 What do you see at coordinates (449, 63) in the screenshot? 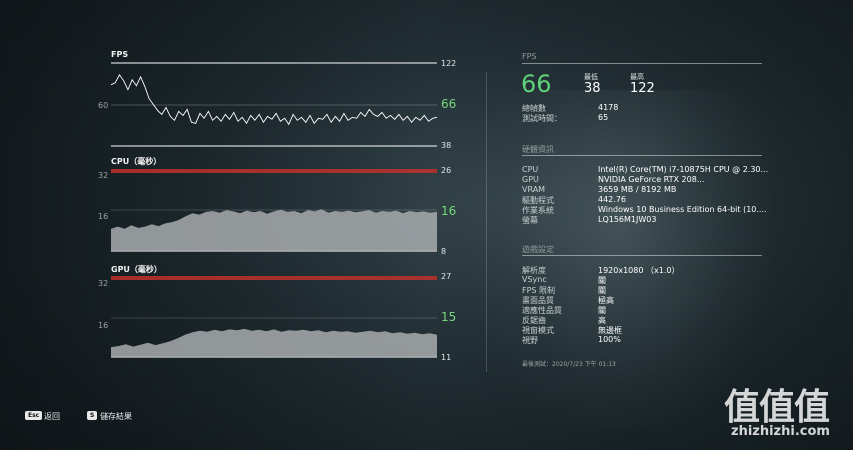
I see `fps-max-label: 122` at bounding box center [449, 63].